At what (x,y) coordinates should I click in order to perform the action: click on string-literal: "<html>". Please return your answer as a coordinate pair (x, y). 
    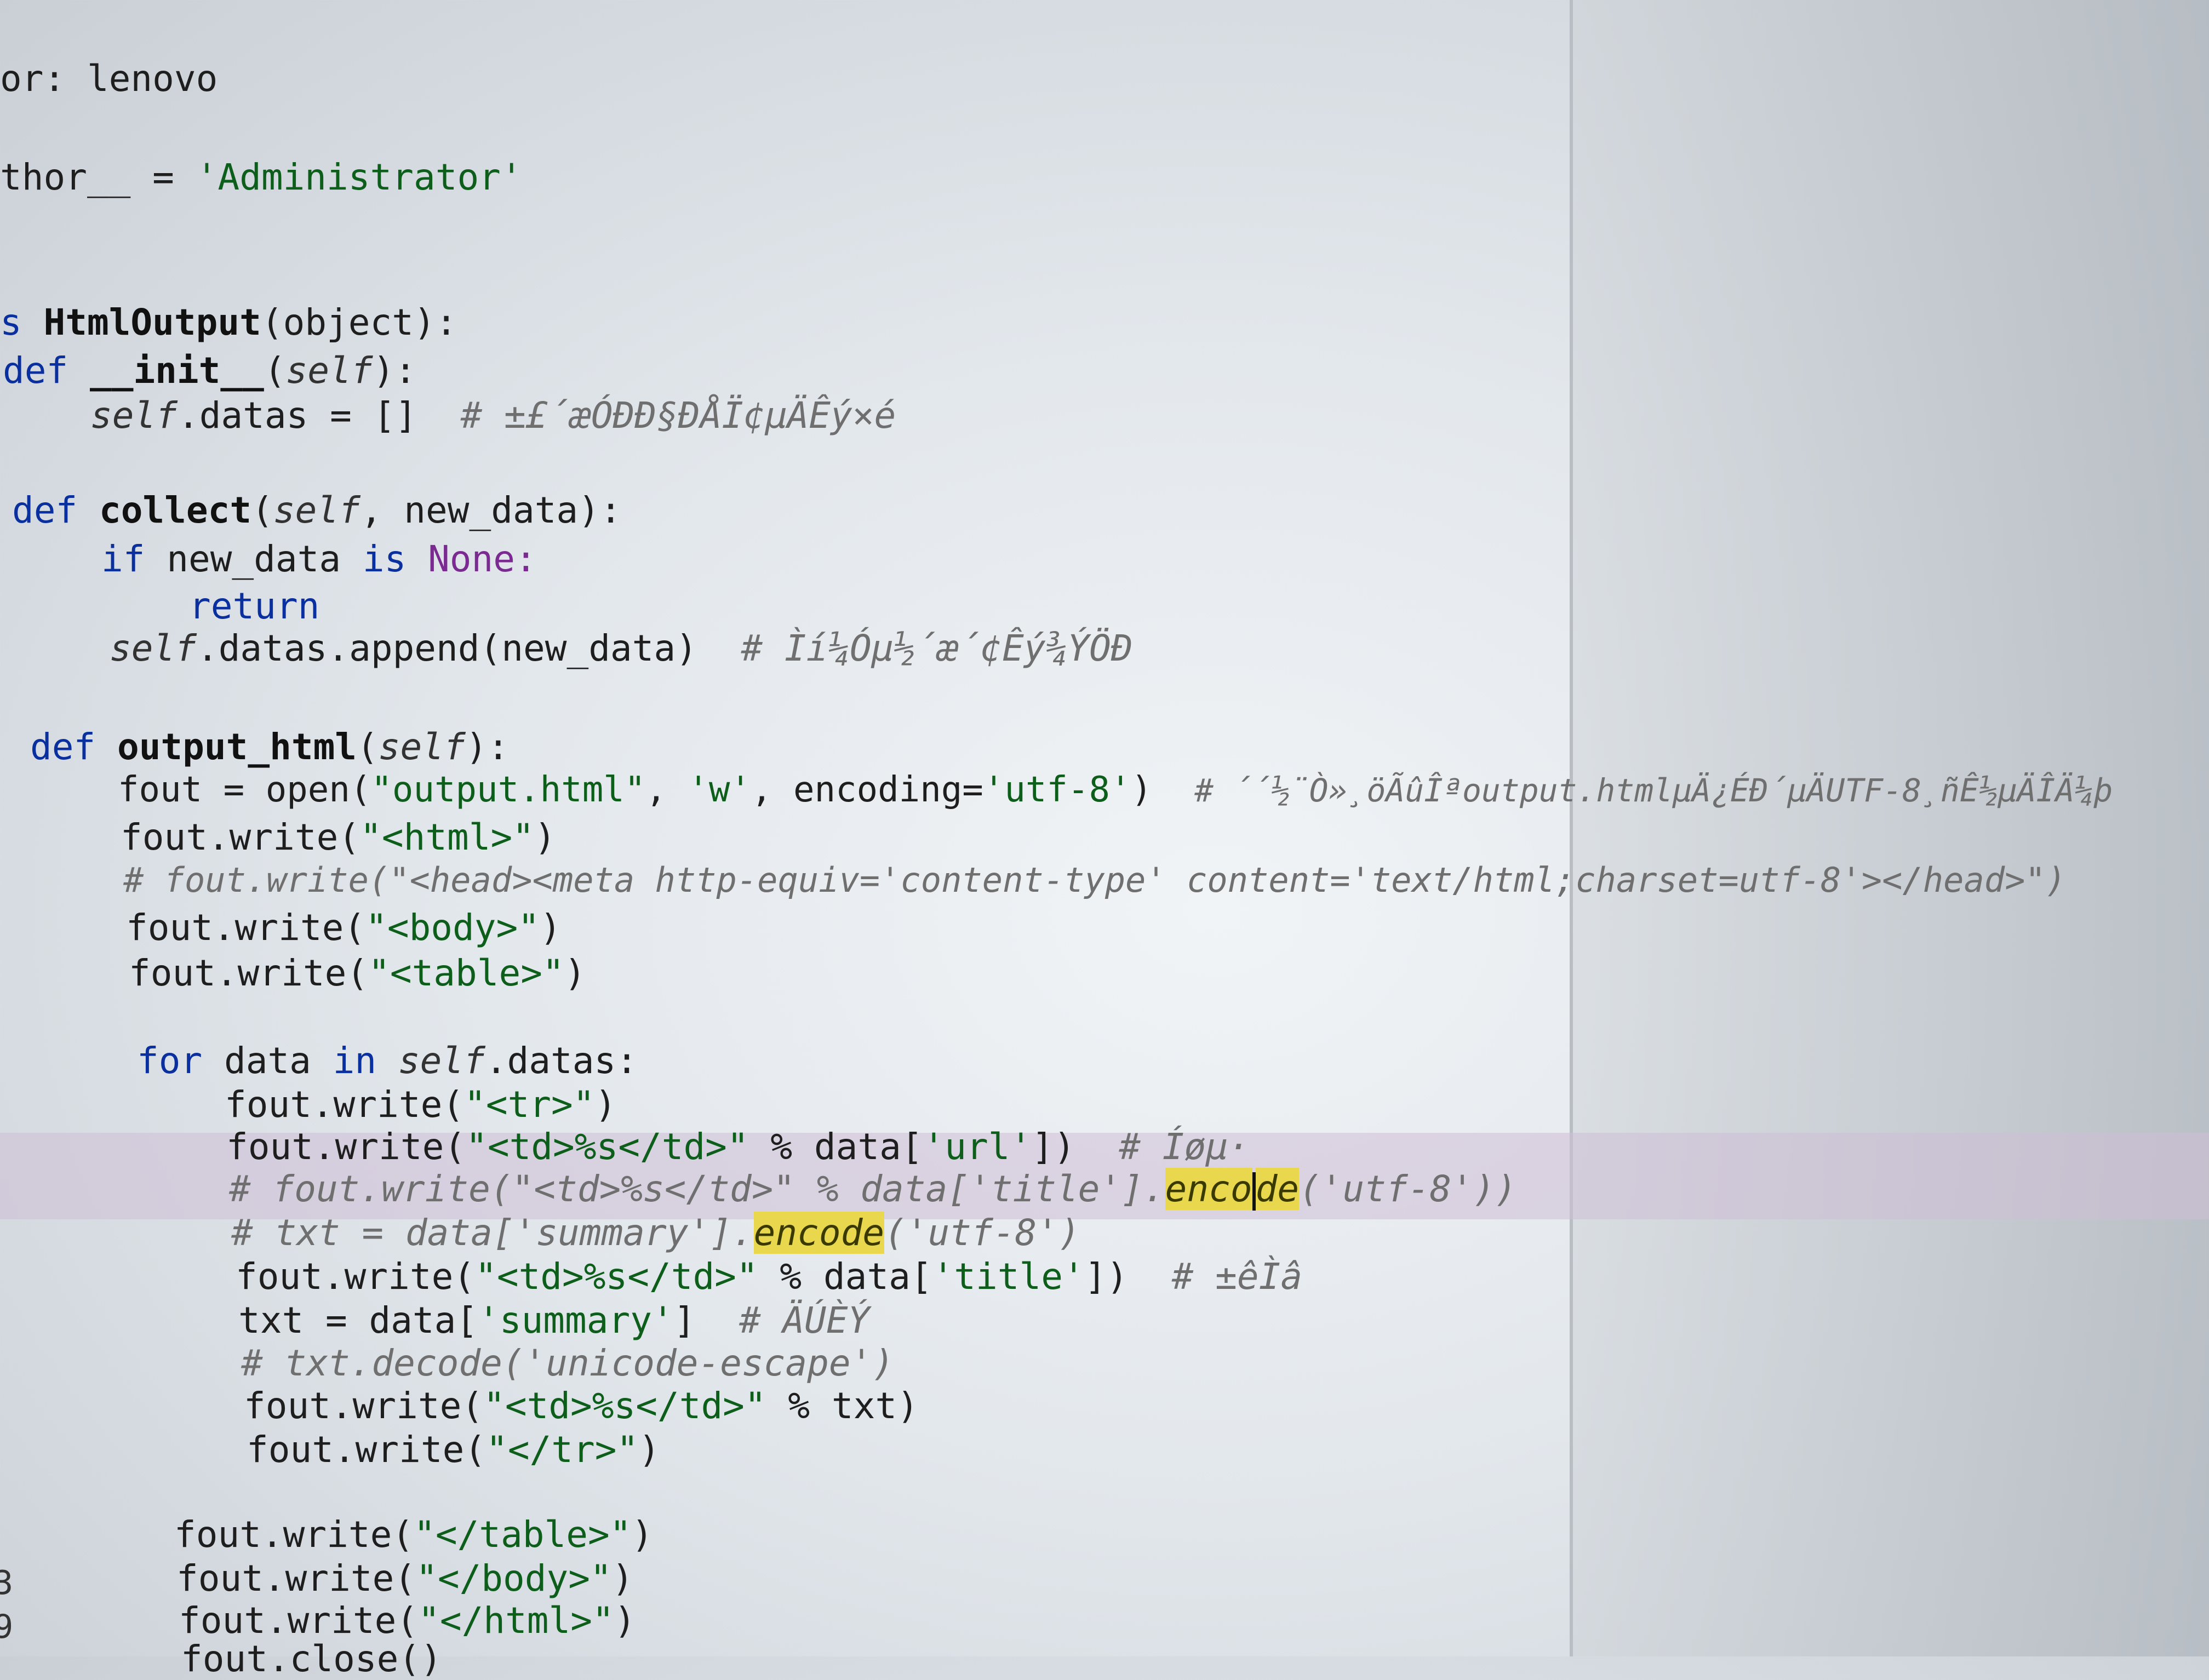
    Looking at the image, I should click on (447, 837).